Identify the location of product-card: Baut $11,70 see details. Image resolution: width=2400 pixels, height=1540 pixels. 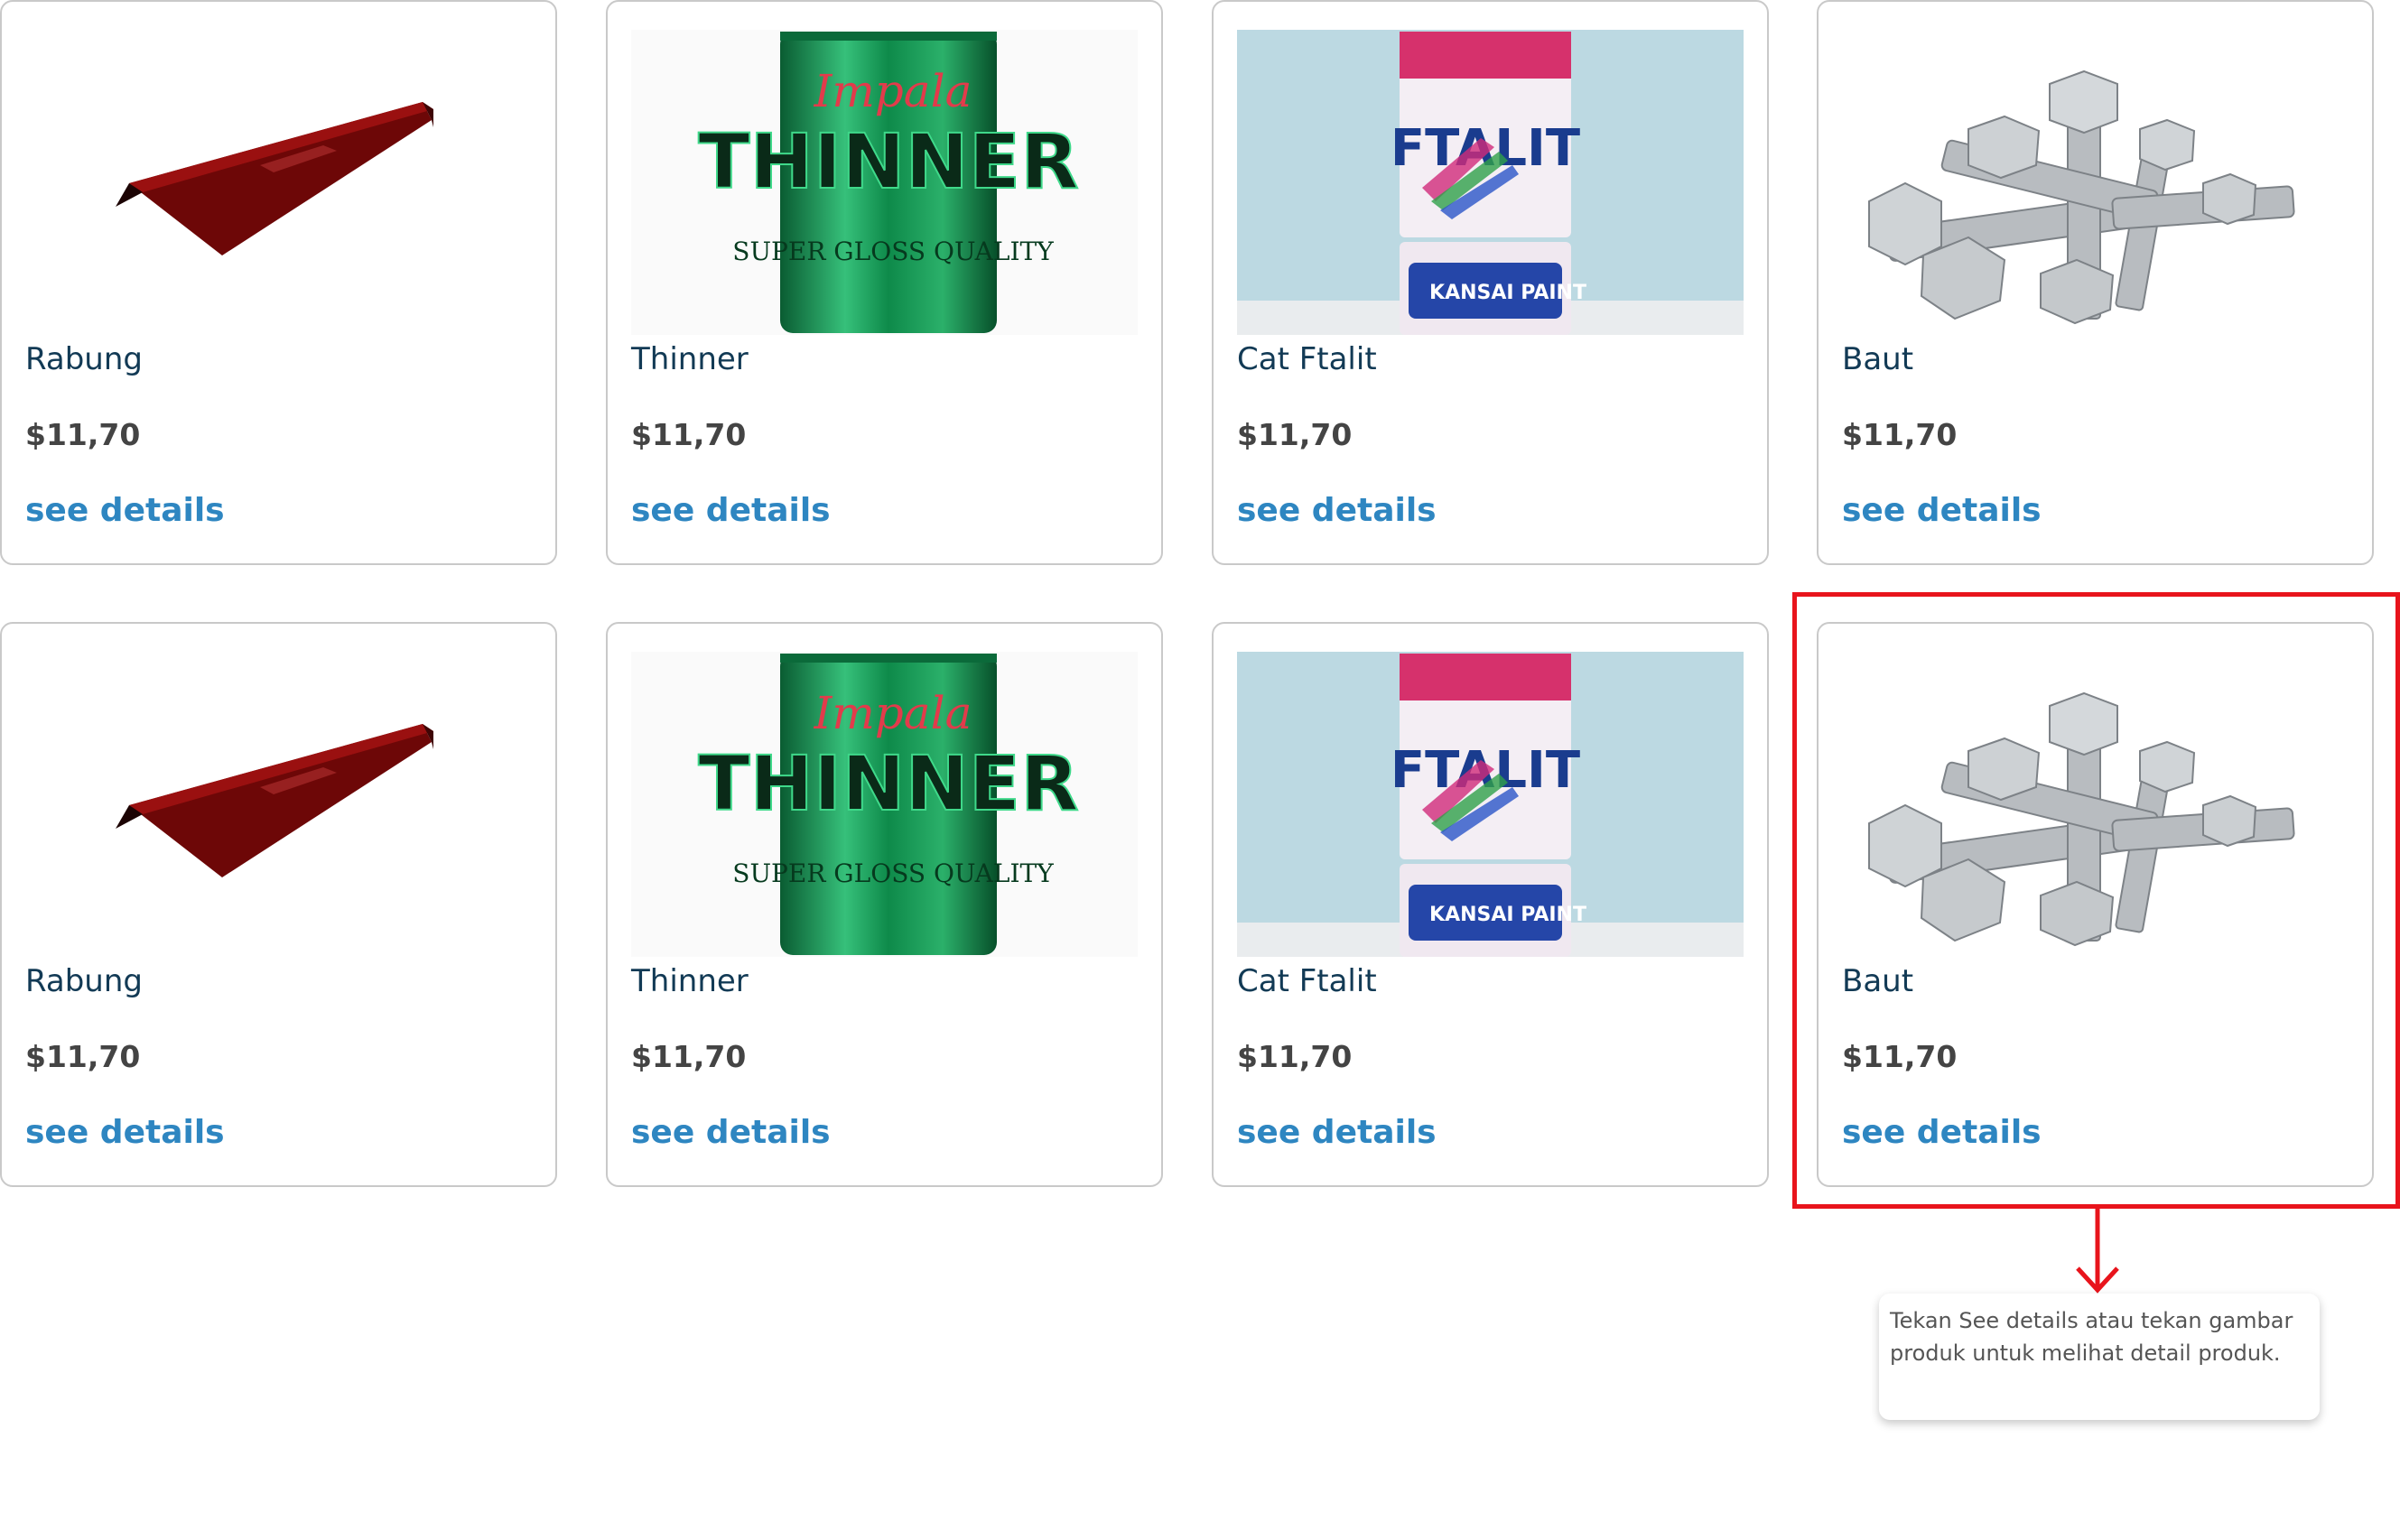
(2095, 282).